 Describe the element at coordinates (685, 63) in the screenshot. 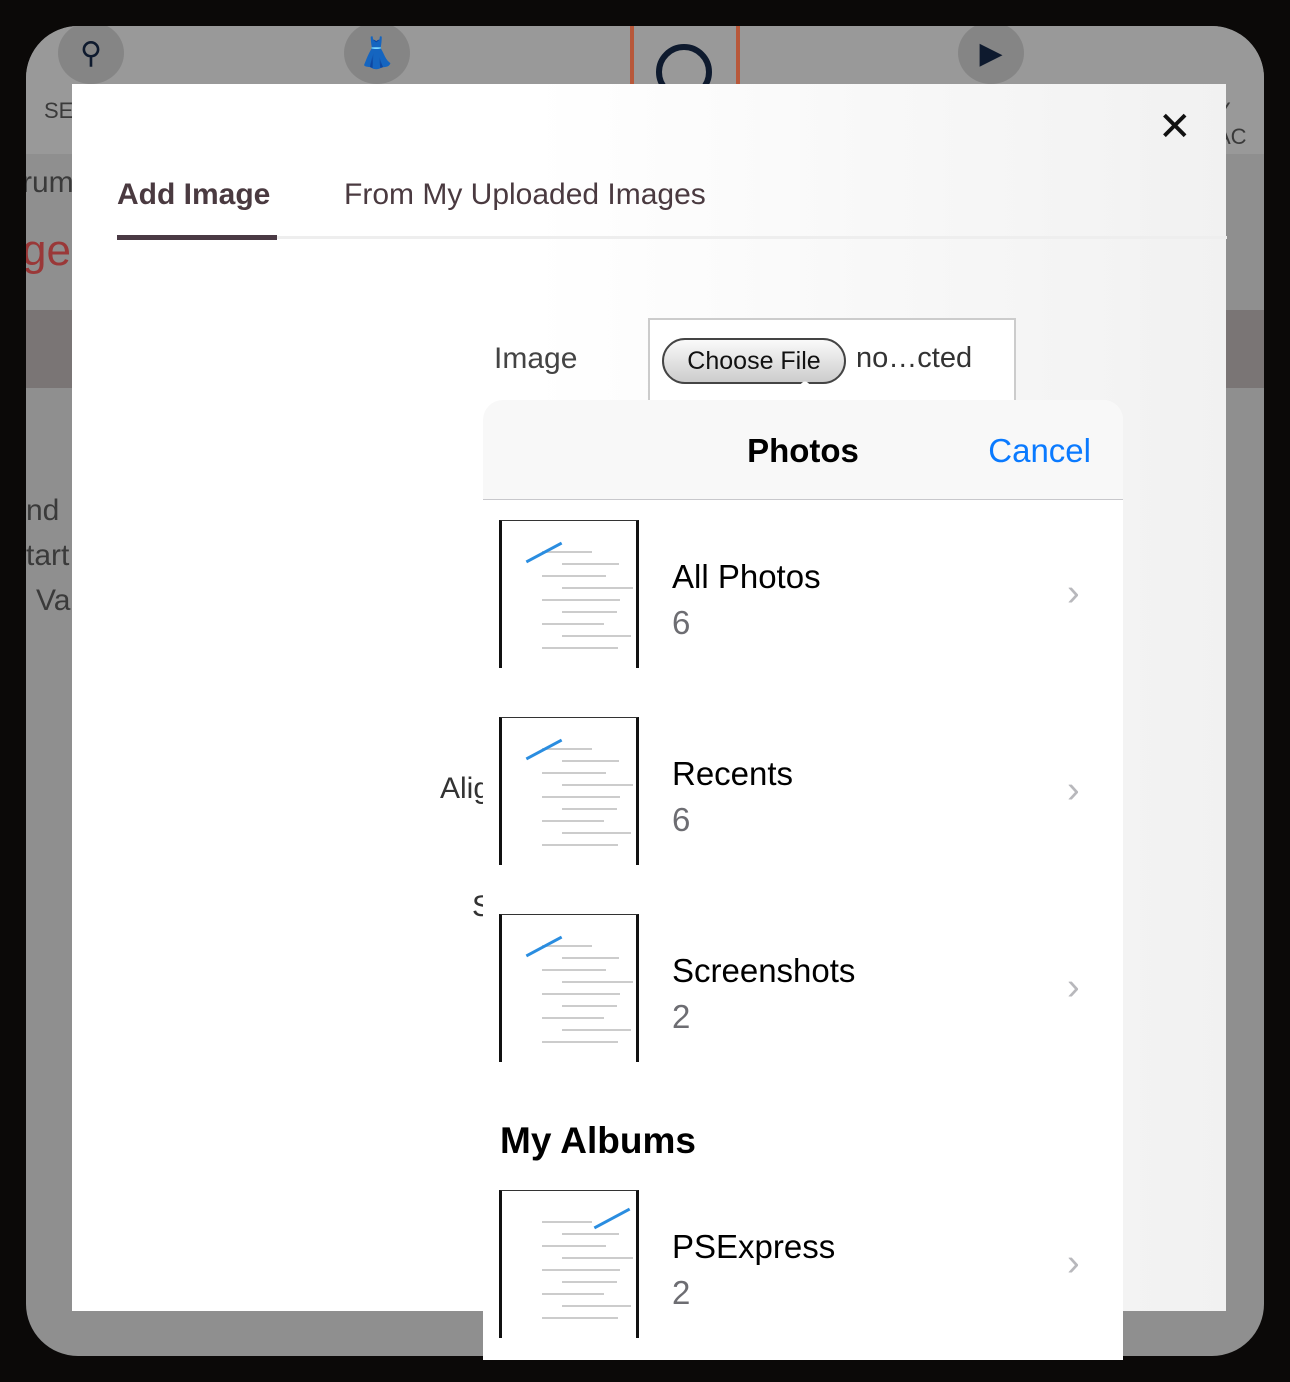

I see `ring-nav-item` at that location.